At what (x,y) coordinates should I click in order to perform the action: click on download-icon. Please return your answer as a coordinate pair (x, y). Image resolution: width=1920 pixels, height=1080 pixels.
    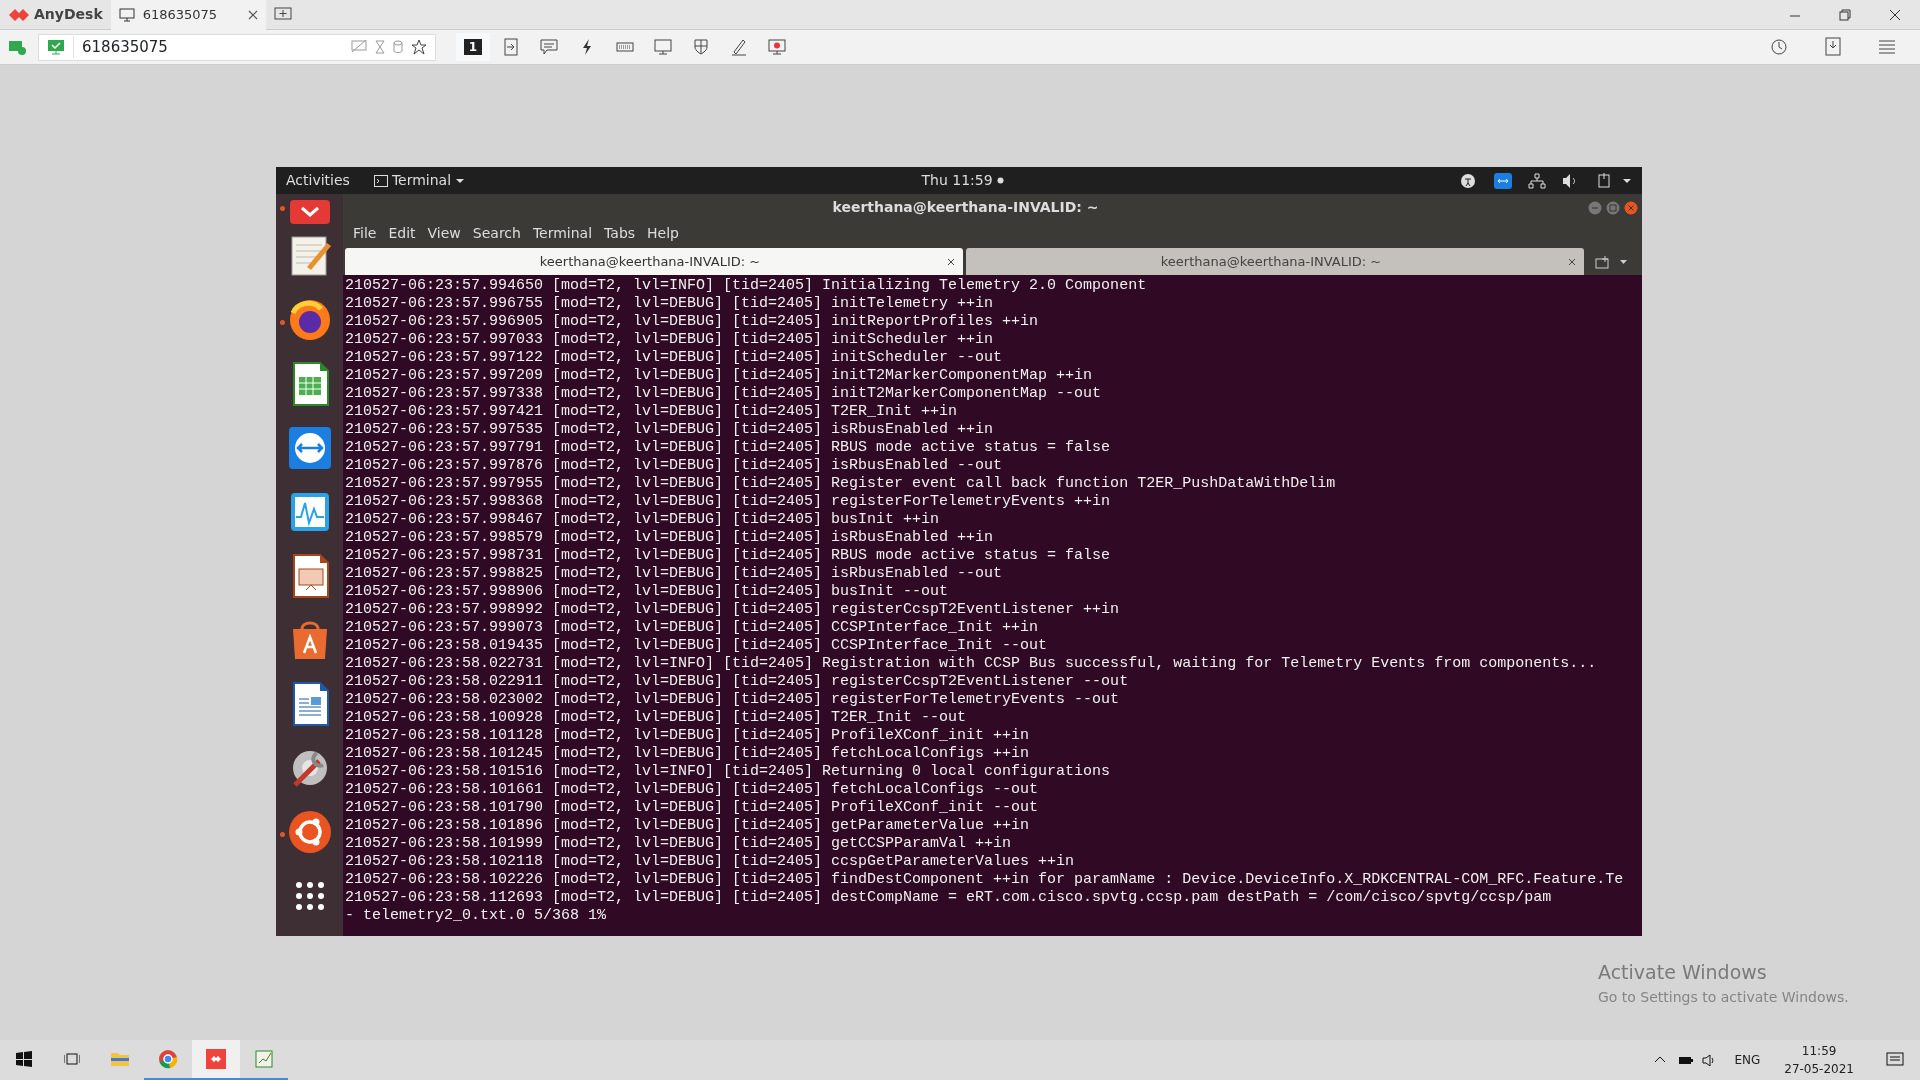
    Looking at the image, I should click on (1833, 47).